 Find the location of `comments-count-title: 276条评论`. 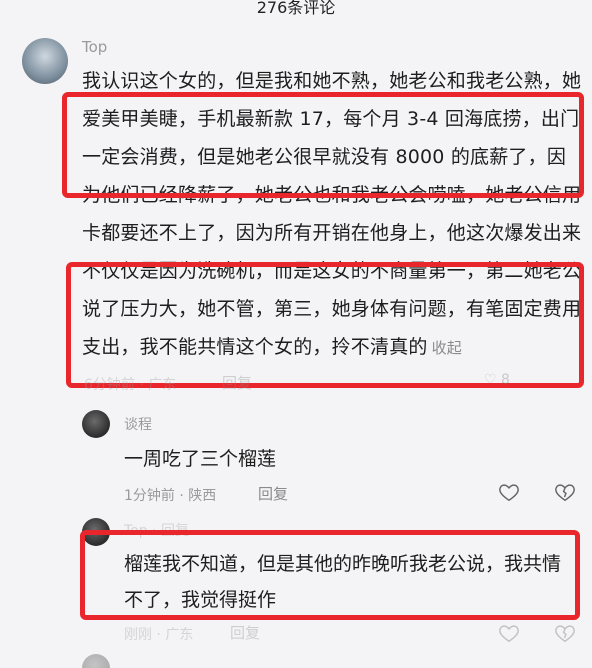

comments-count-title: 276条评论 is located at coordinates (296, 8).